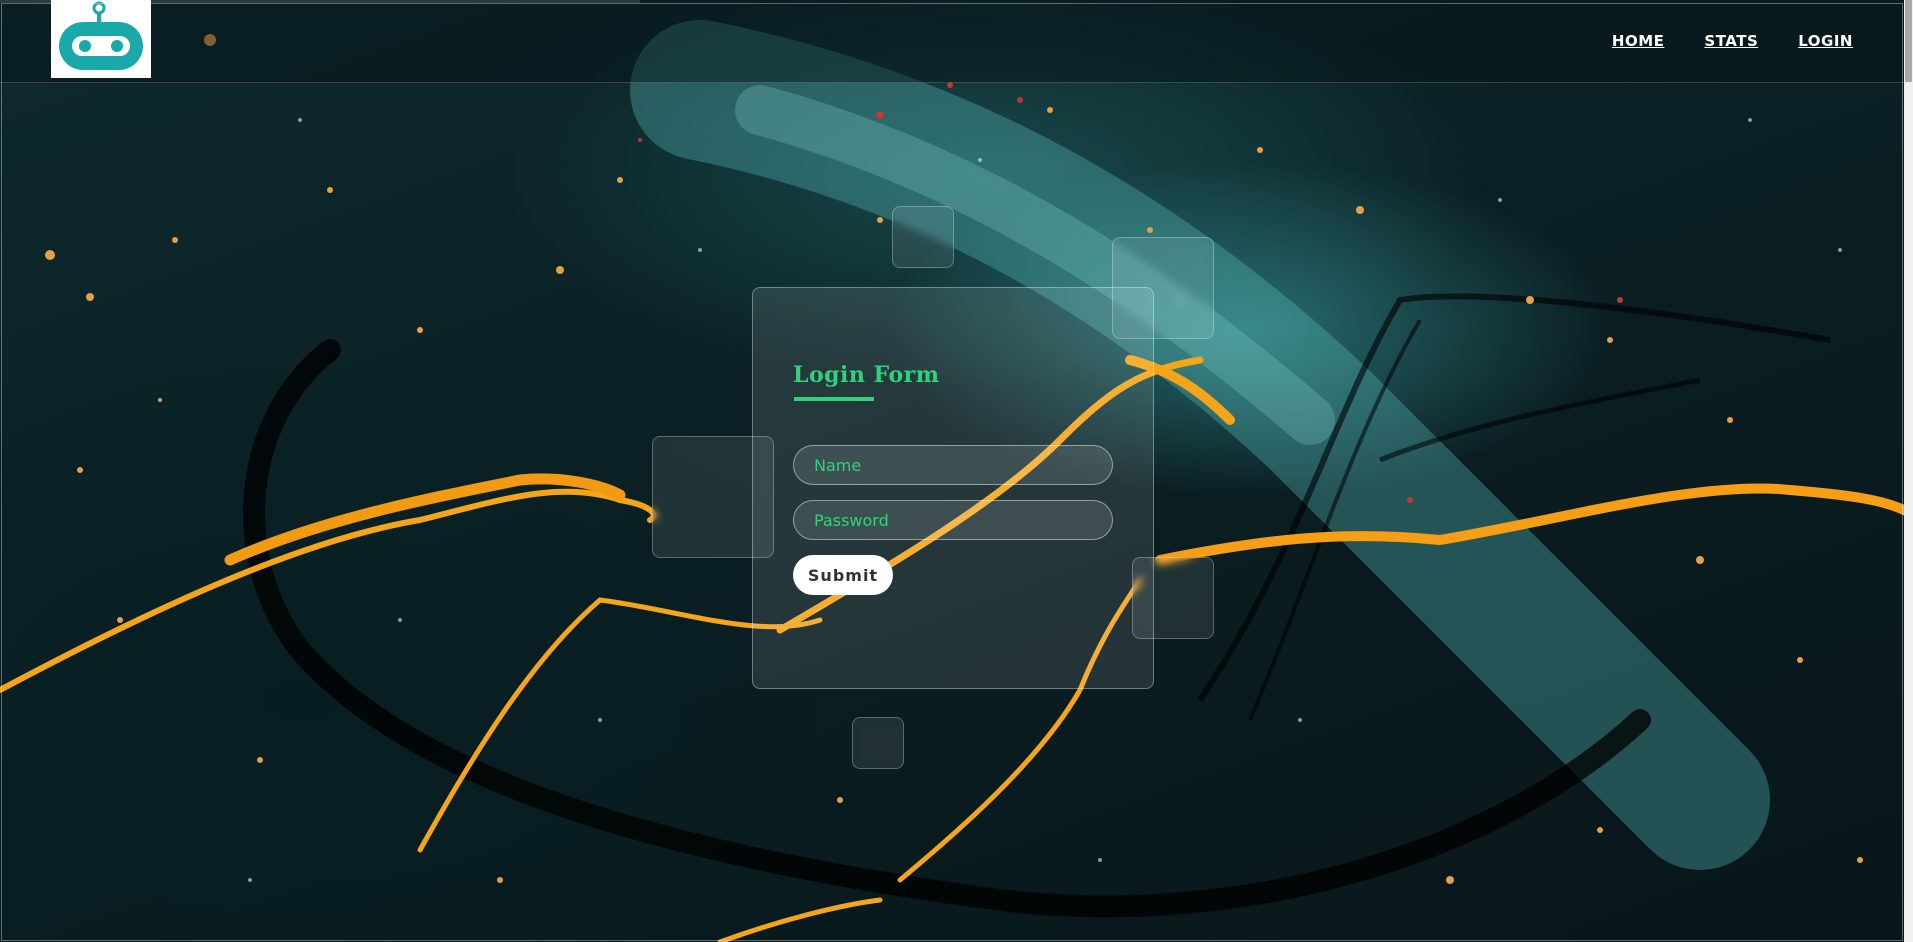  I want to click on glass-square-bottom, so click(878, 743).